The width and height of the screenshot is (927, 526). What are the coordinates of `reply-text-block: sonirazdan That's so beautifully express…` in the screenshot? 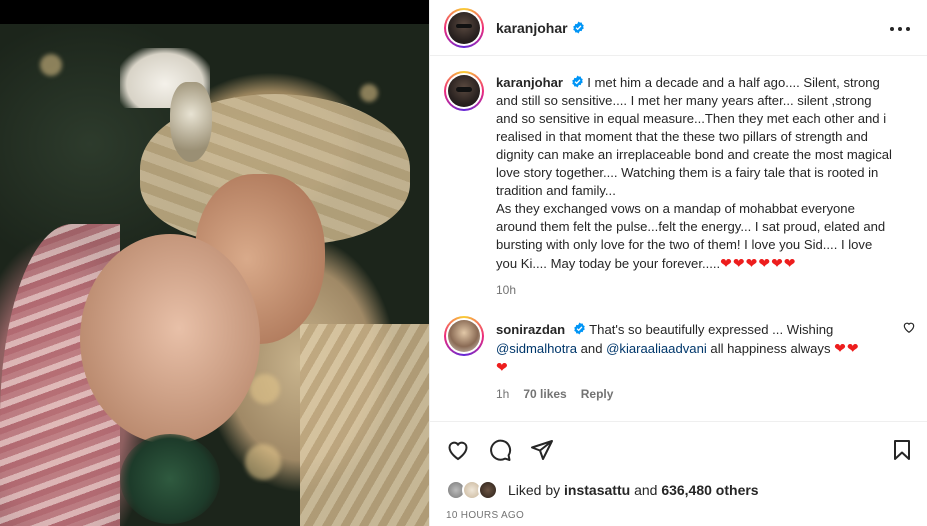 It's located at (694, 349).